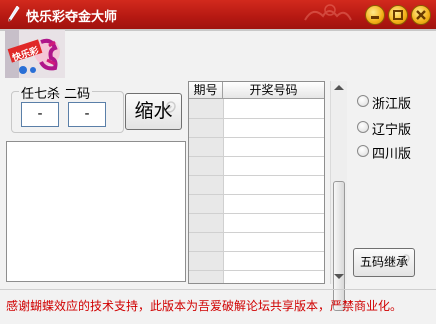  What do you see at coordinates (218, 14) in the screenshot?
I see `title-bar: 快乐彩夺金大师` at bounding box center [218, 14].